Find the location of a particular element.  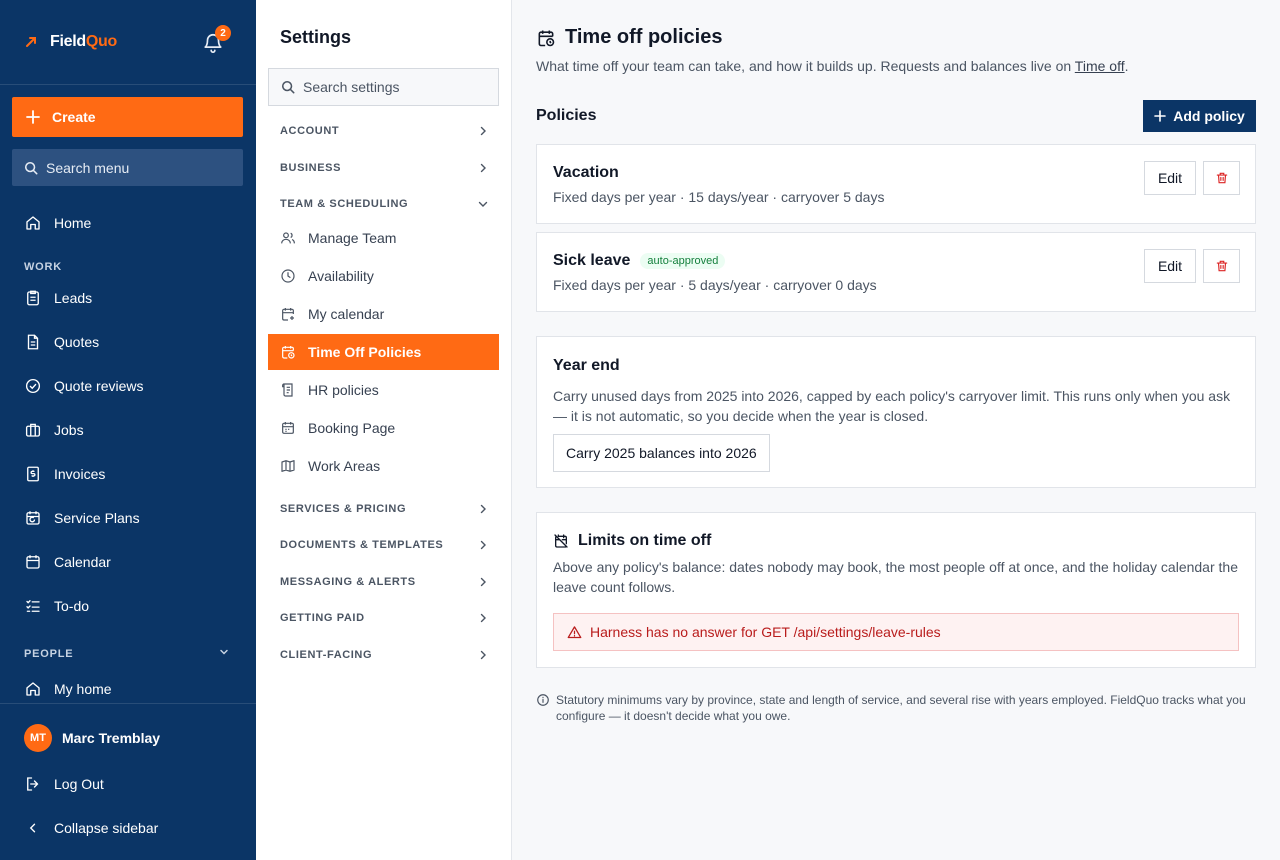

settings-title: Settings is located at coordinates (316, 37).